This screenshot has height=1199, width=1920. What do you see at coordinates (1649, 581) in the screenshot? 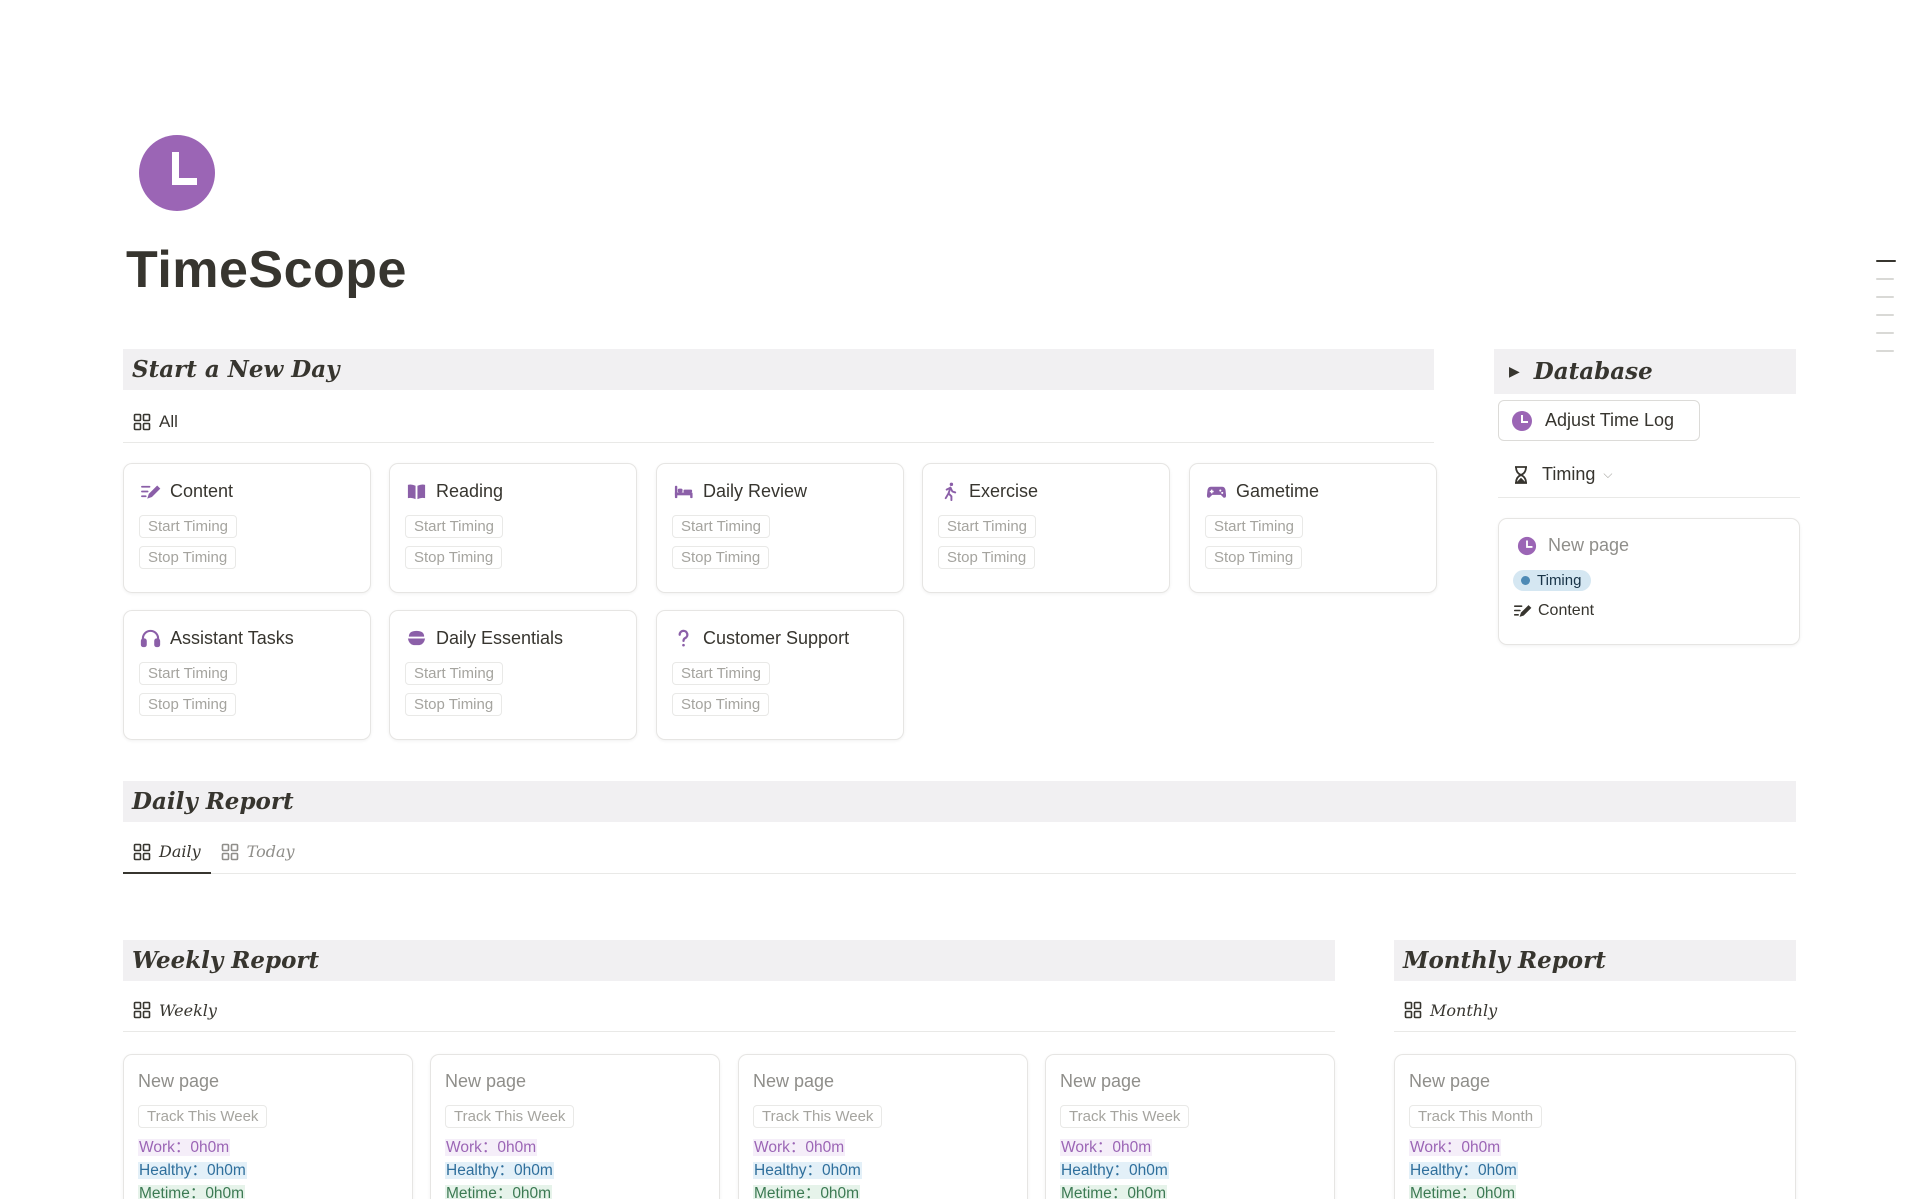
I see `database-card: New page Timing Content` at bounding box center [1649, 581].